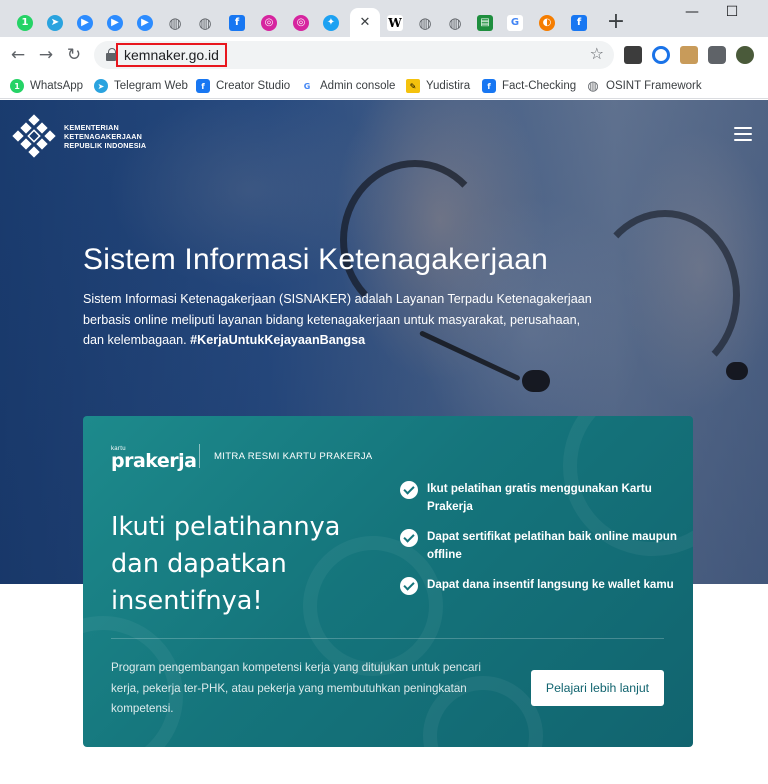 This screenshot has height=784, width=768. What do you see at coordinates (105, 145) in the screenshot?
I see `logo-line: REPUBLIK INDONESIA` at bounding box center [105, 145].